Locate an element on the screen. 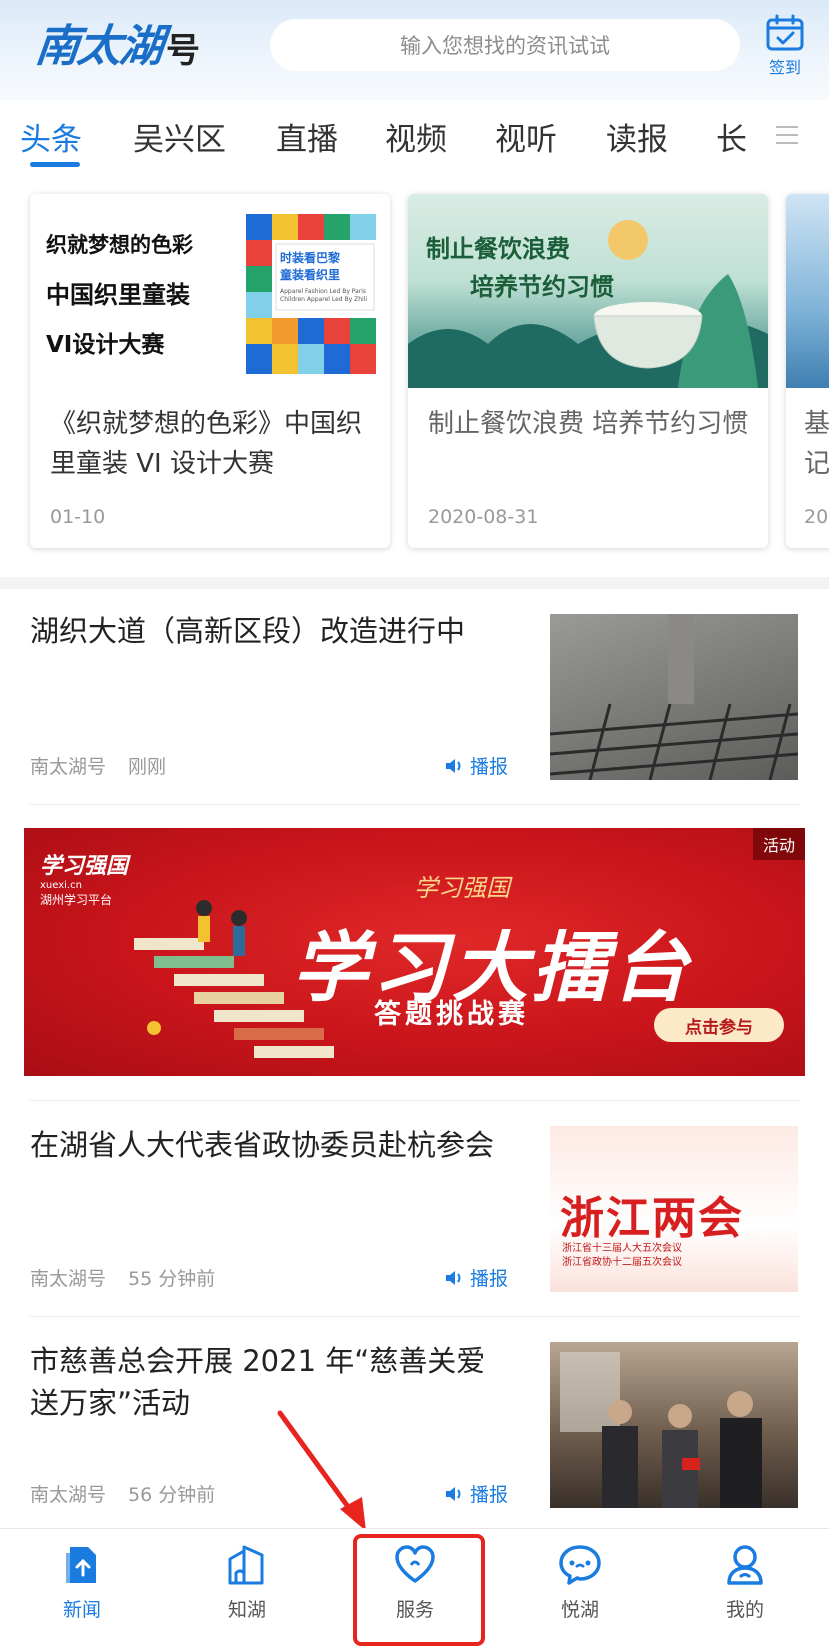  carousel-card: 制止餐饮浪费 培养节约习惯 制止餐饮浪费 培养节约习惯 2020-08-31 is located at coordinates (588, 371).